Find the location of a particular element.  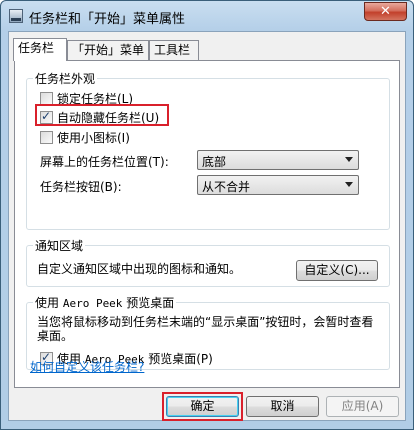

aero-peek-label-suffix: 预览桌面(P) is located at coordinates (178, 359).